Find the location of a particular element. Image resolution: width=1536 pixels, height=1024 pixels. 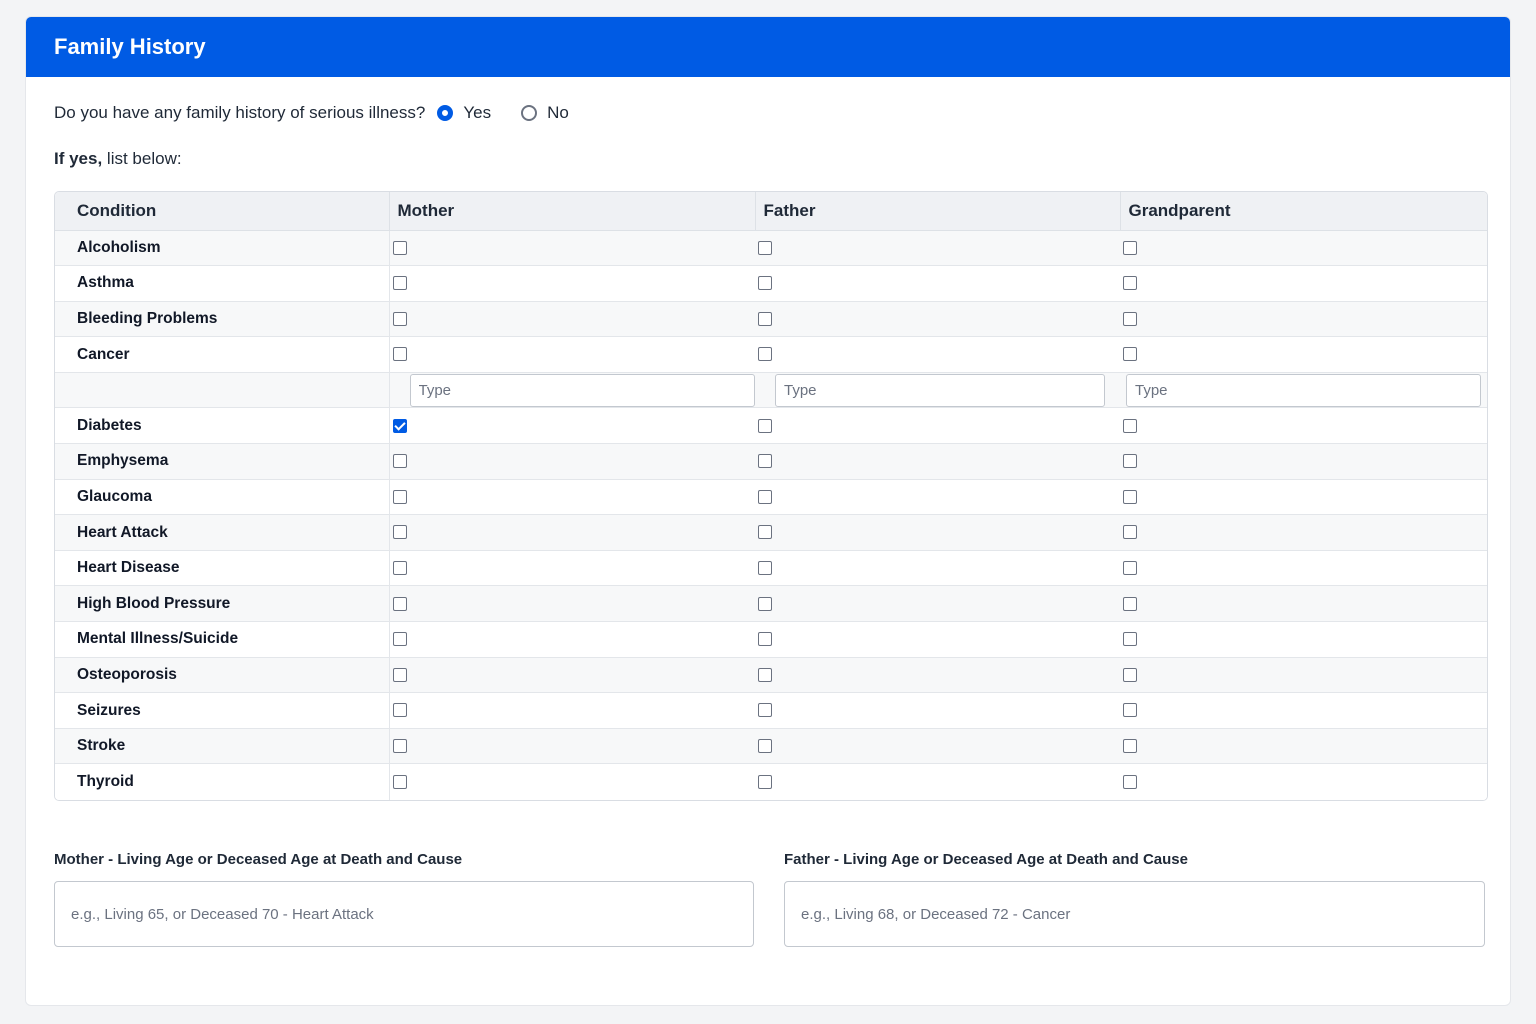

condition-name: Emphysema is located at coordinates (222, 461).